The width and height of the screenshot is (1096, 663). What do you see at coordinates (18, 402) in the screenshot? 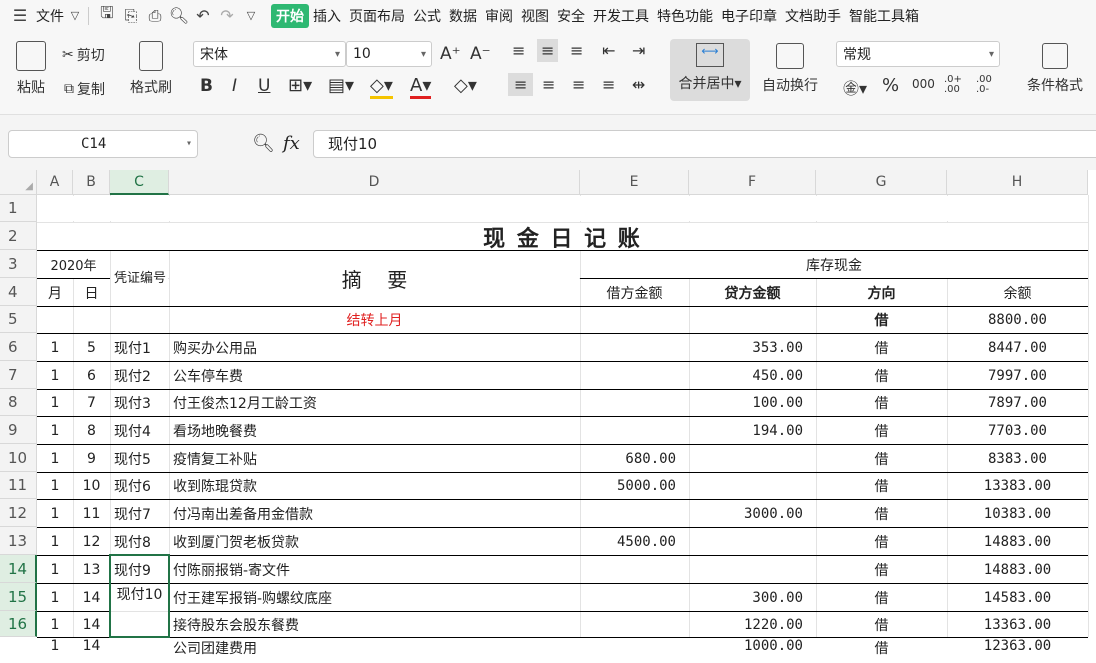
I see `row-header-8: 8` at bounding box center [18, 402].